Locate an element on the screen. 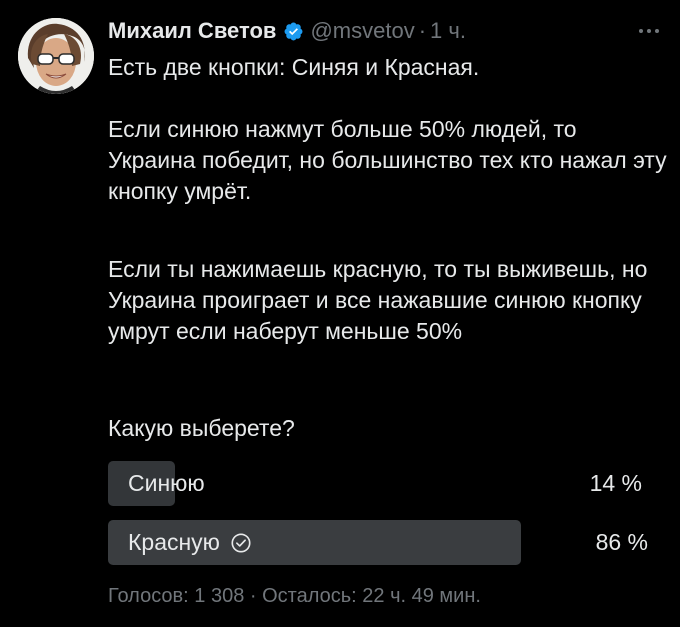 The height and width of the screenshot is (627, 680). poll-option-percent: 14 % is located at coordinates (615, 483).